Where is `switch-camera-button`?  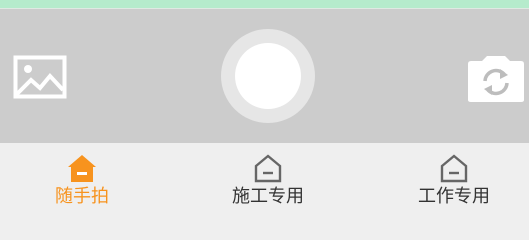 switch-camera-button is located at coordinates (496, 78).